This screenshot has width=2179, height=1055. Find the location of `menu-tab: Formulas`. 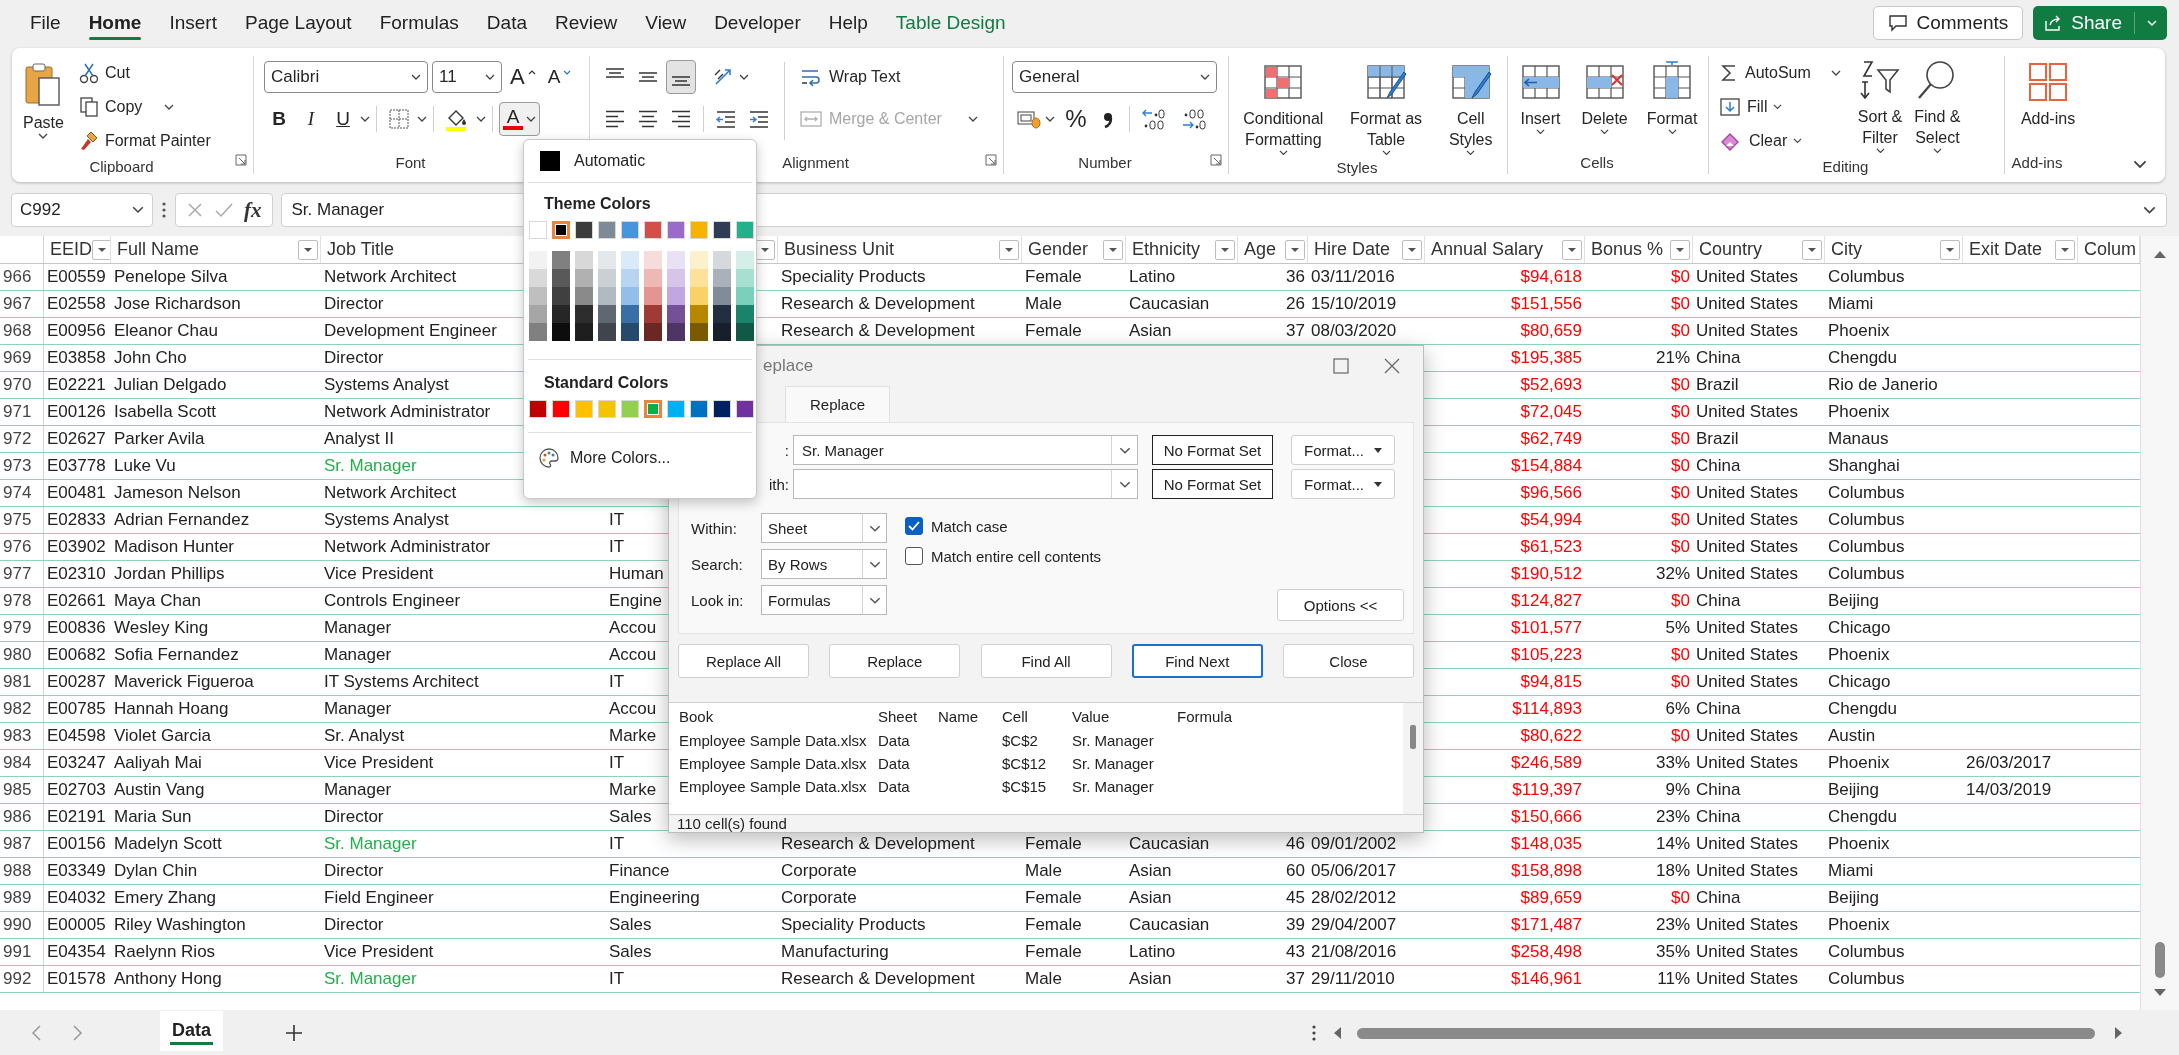

menu-tab: Formulas is located at coordinates (419, 23).